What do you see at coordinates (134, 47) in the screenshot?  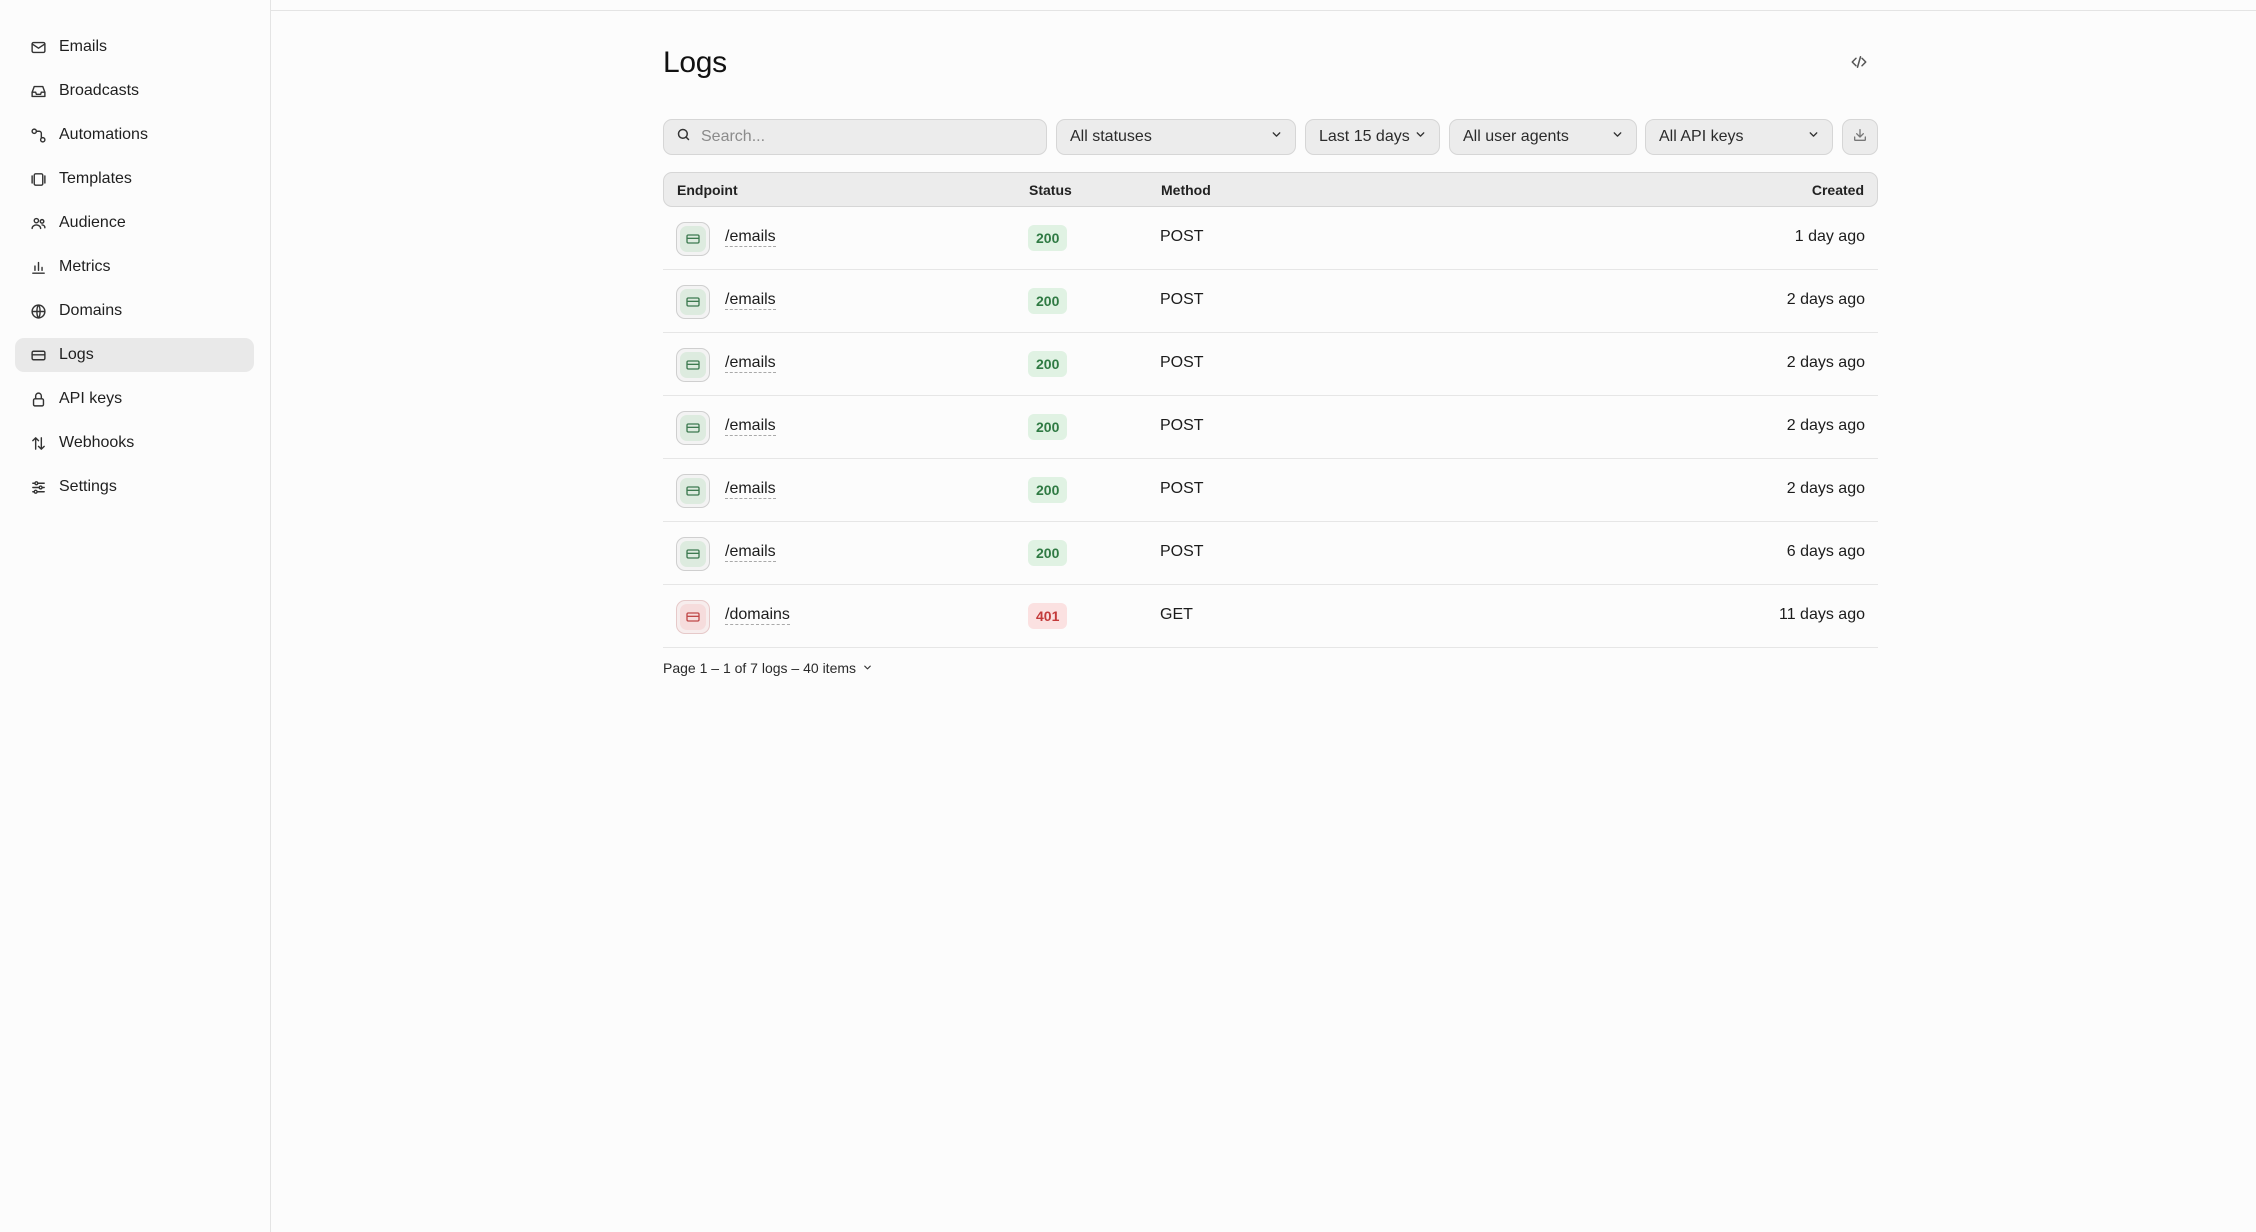 I see `sidebar-item-emails: Emails` at bounding box center [134, 47].